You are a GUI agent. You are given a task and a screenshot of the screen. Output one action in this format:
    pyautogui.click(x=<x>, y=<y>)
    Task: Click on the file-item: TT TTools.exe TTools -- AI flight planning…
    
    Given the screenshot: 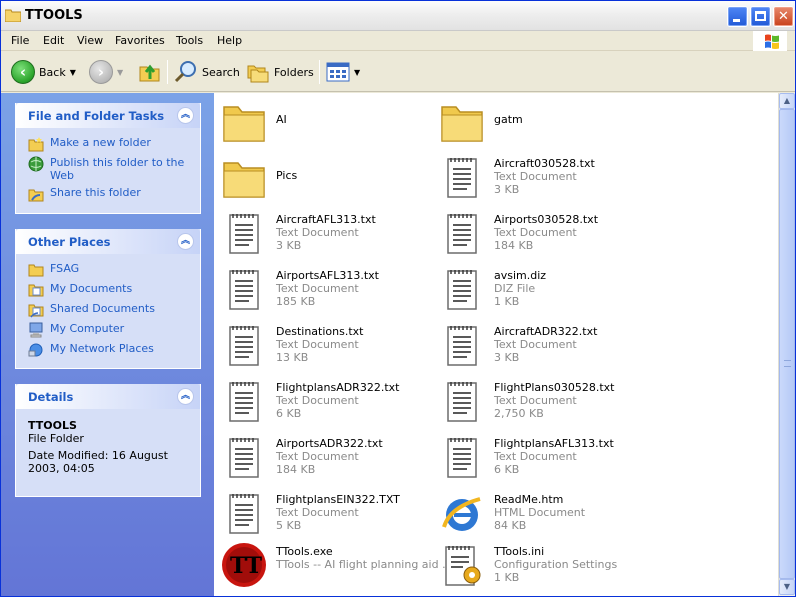 What is the action you would take?
    pyautogui.click(x=336, y=565)
    